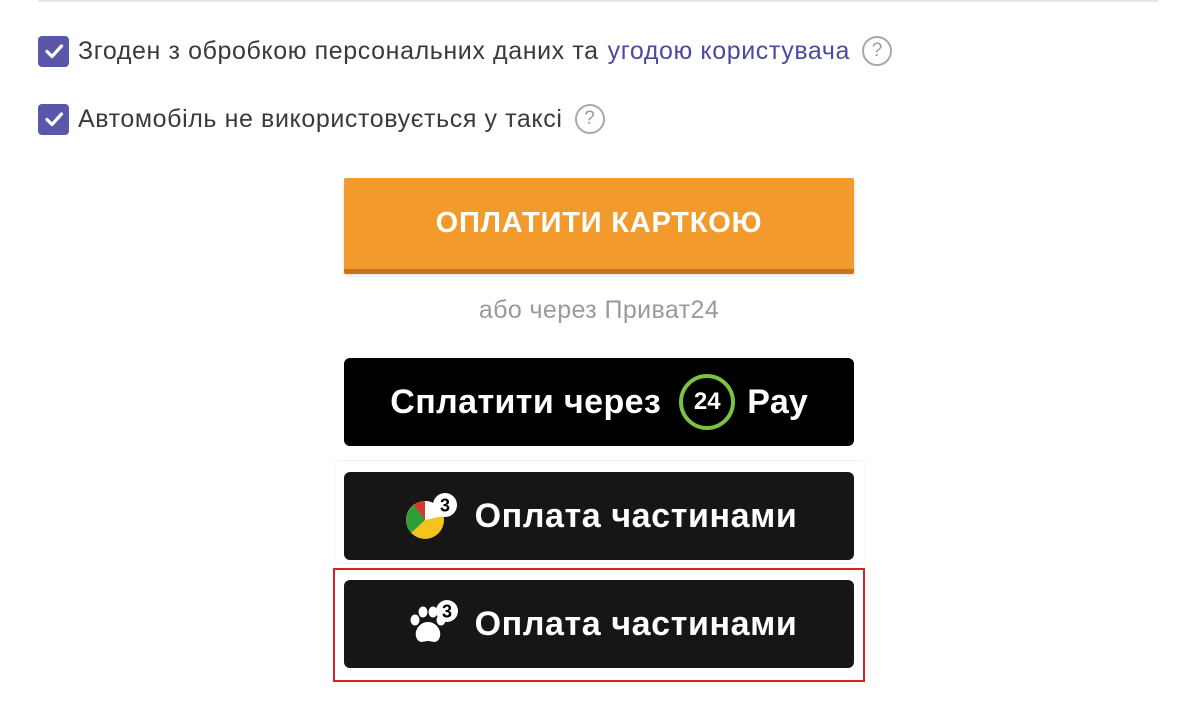  I want to click on installment-pie-button: 3 Оплата частинами, so click(599, 516).